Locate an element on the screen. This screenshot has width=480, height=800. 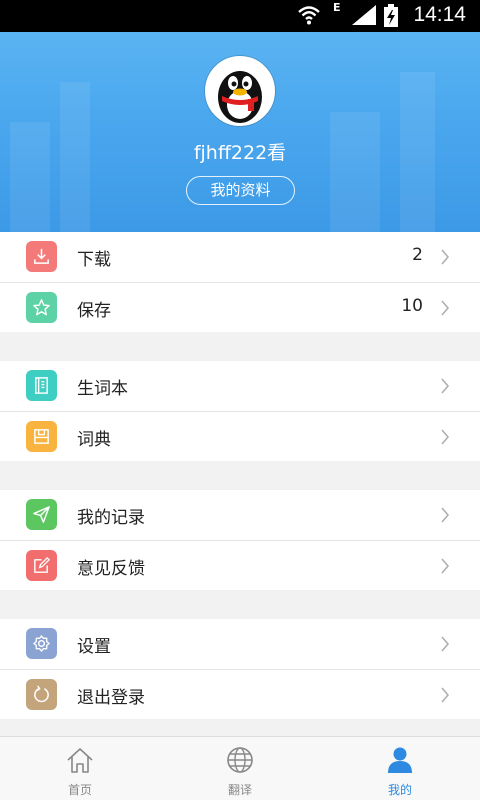
notebook-icon is located at coordinates (41, 385).